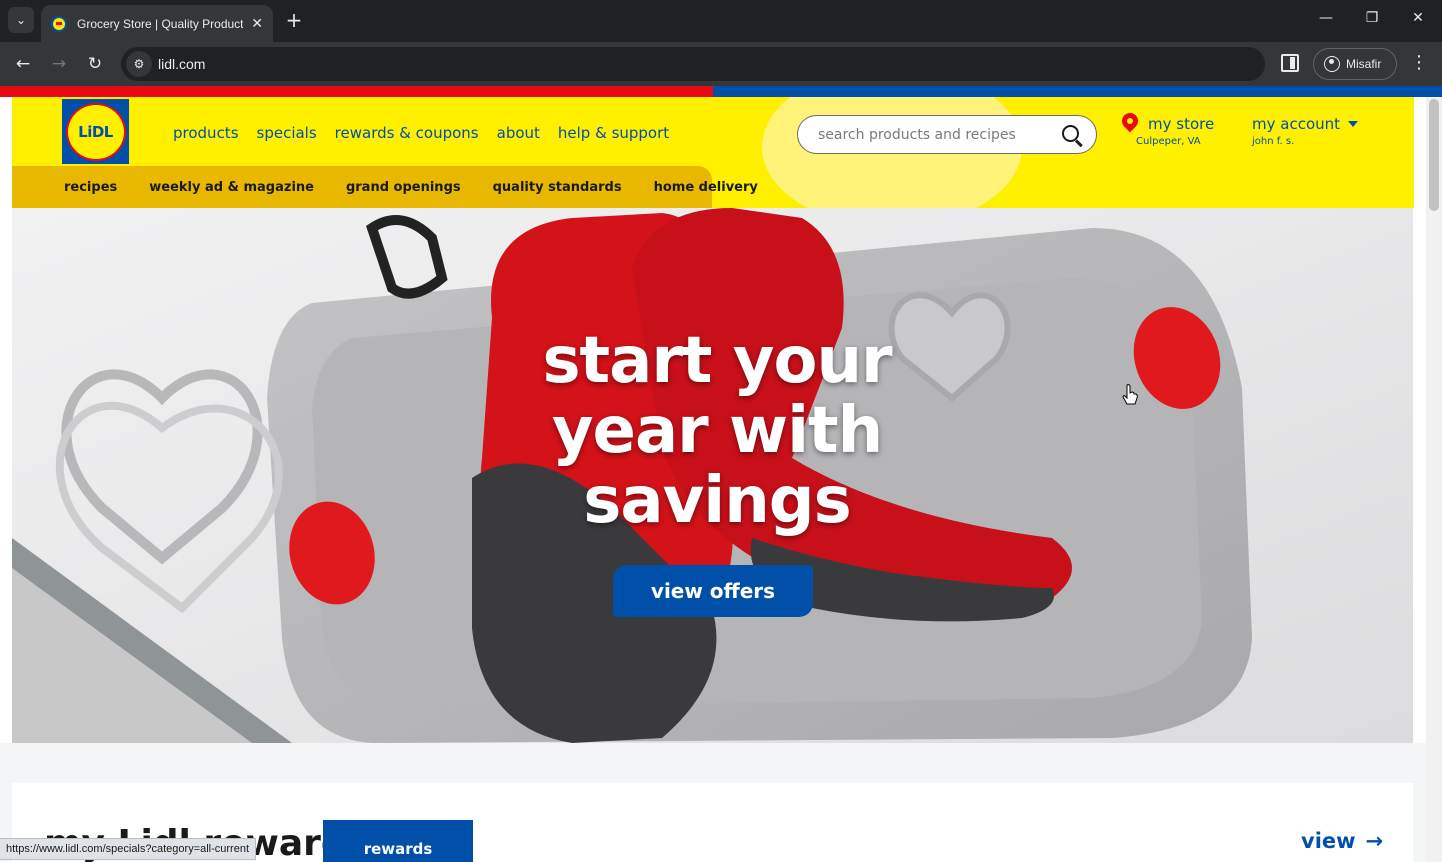 This screenshot has height=862, width=1442. What do you see at coordinates (257, 24) in the screenshot?
I see `tab-close-icon: ✕` at bounding box center [257, 24].